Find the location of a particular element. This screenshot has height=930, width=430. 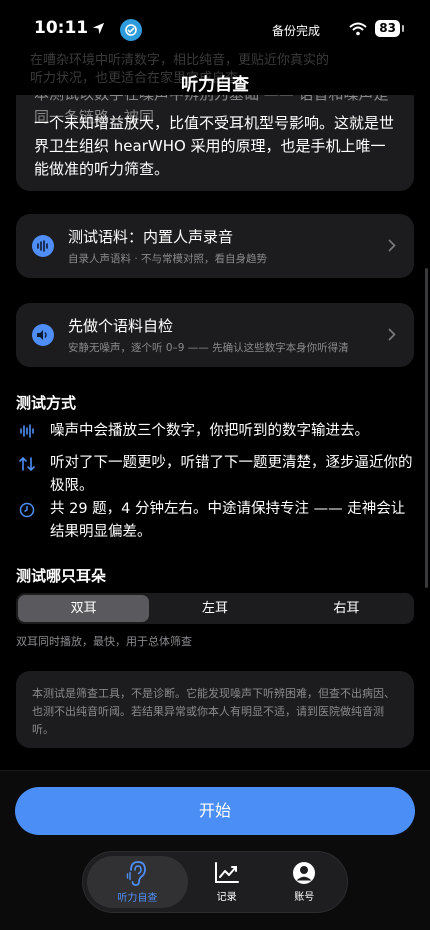

tab-label: 账号 is located at coordinates (304, 897).